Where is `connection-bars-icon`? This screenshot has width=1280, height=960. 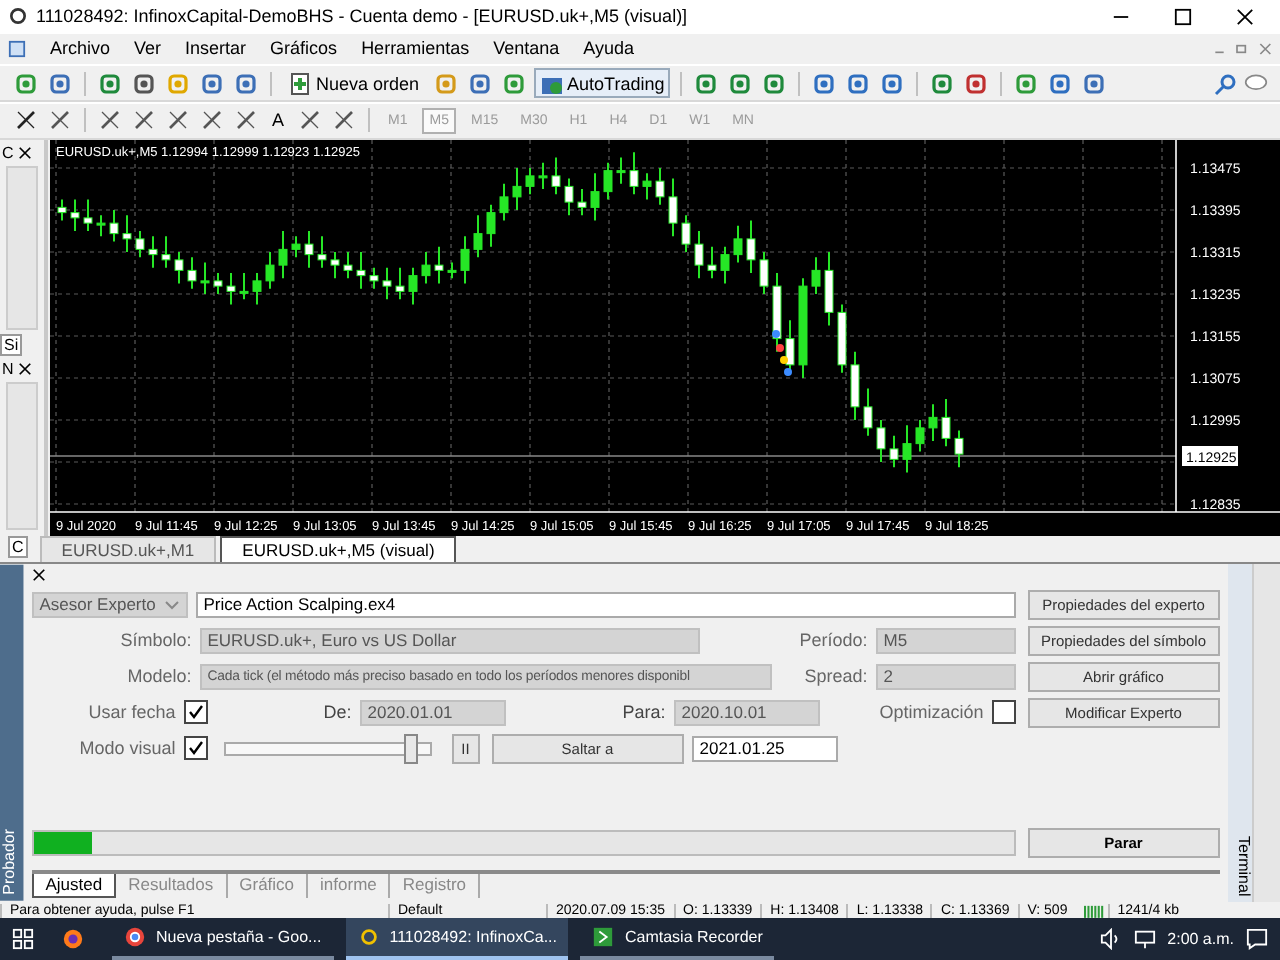 connection-bars-icon is located at coordinates (1095, 910).